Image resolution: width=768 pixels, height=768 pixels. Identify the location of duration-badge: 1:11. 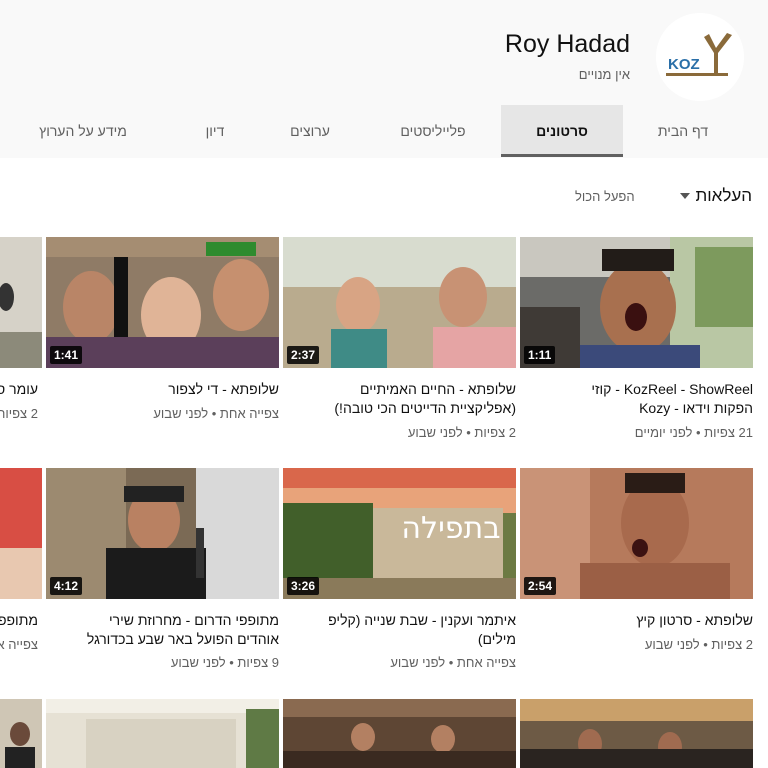
(540, 355).